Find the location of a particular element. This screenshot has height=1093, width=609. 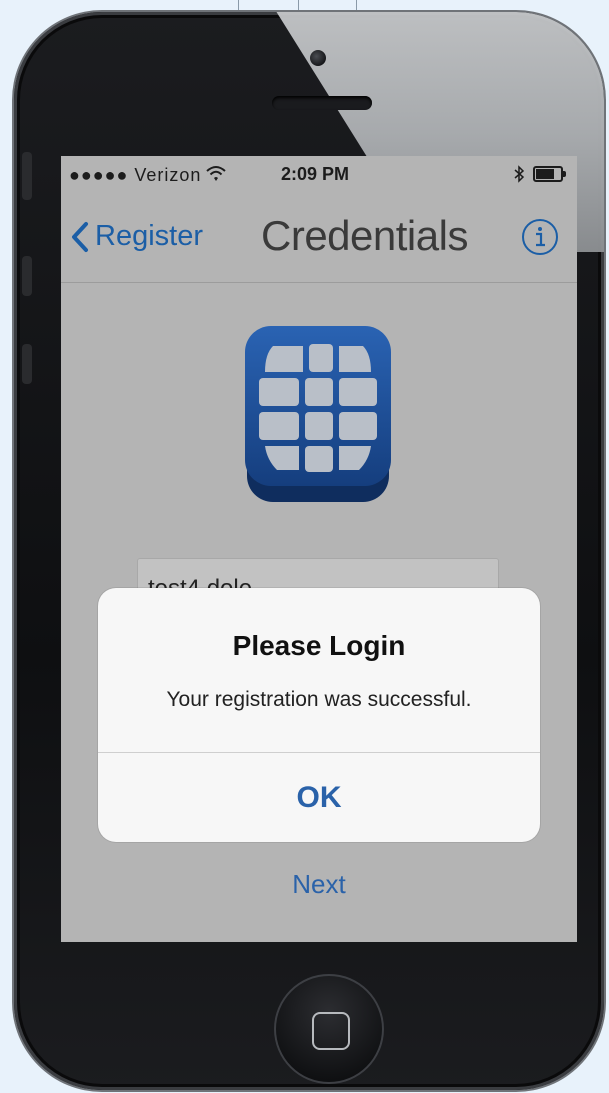

home-button is located at coordinates (329, 1029).